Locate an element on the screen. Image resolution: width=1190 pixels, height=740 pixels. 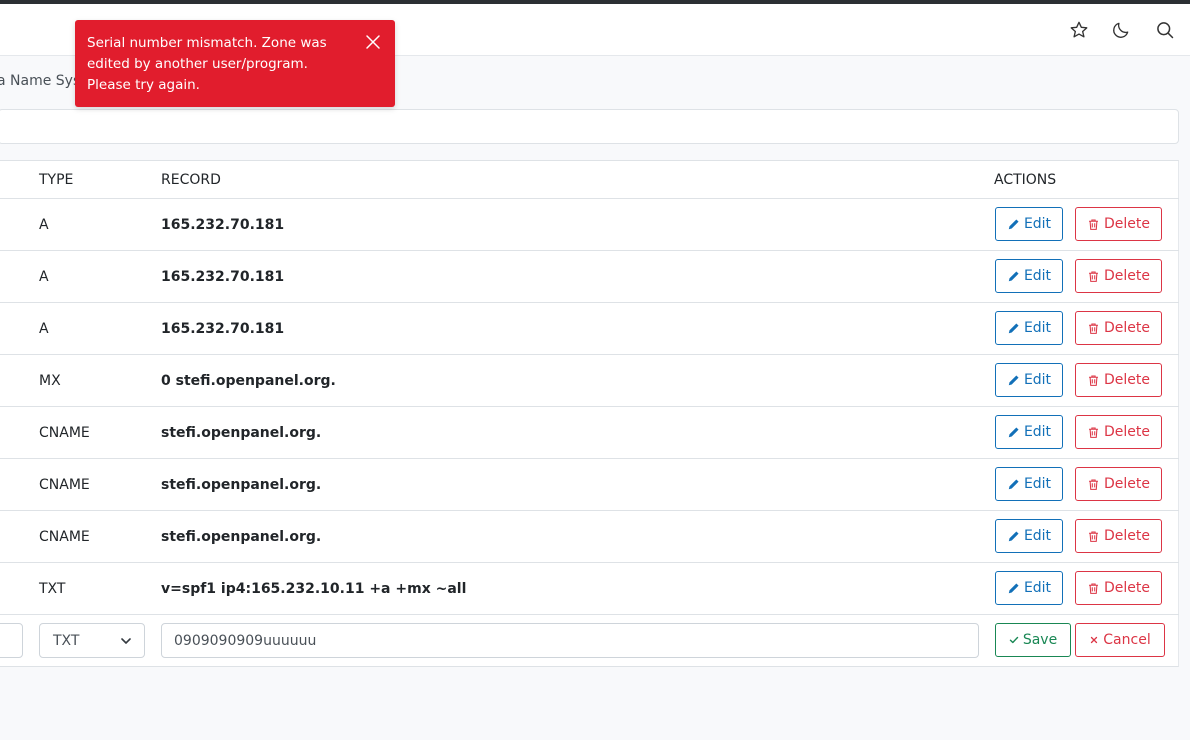
cancel-label: Cancel is located at coordinates (1127, 640).